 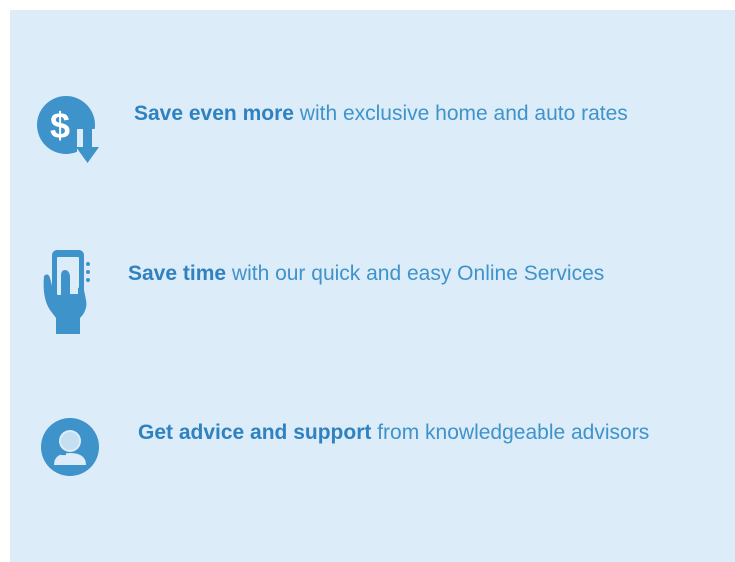 I want to click on feature-description: with our quick and easy Online Services, so click(x=415, y=273).